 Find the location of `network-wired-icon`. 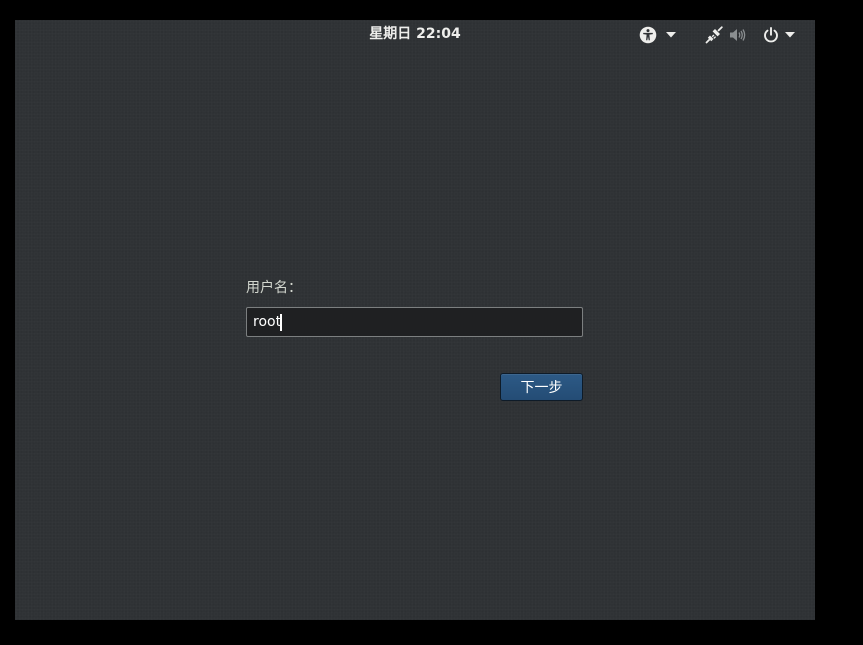

network-wired-icon is located at coordinates (714, 35).